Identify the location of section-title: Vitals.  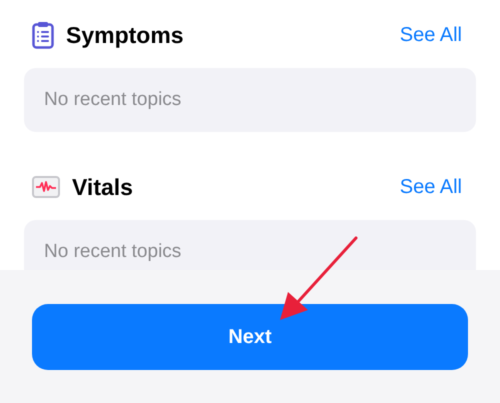
(102, 187).